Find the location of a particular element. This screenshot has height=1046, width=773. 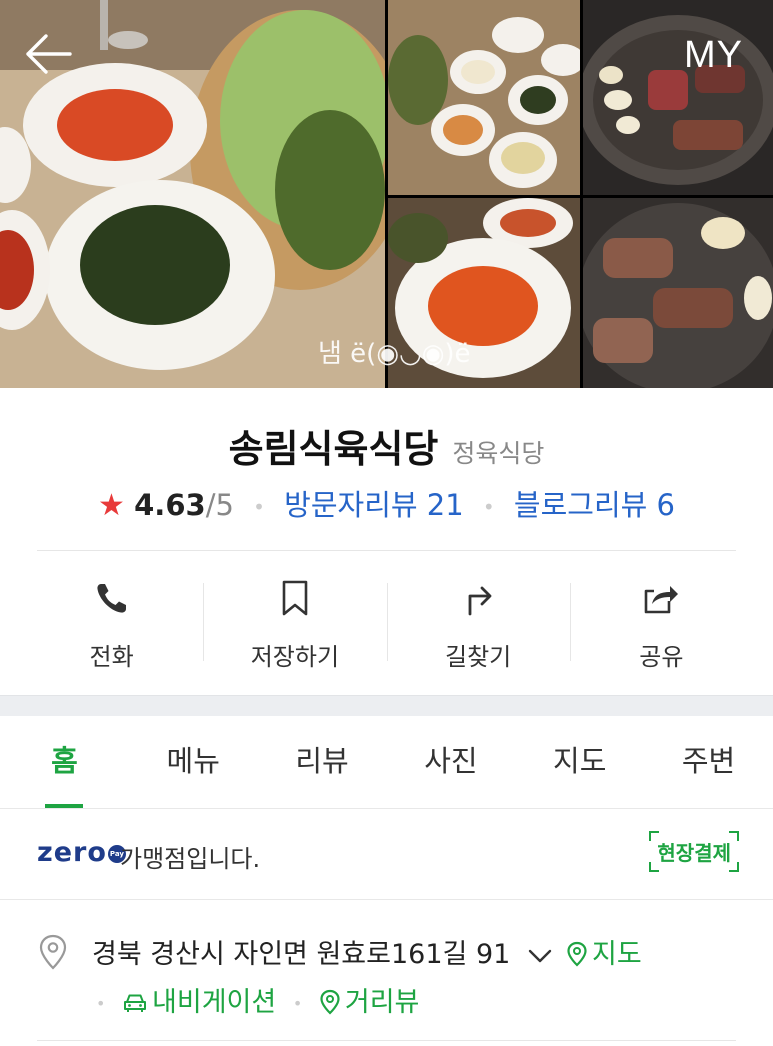

photo-grill-meat is located at coordinates (678, 97).